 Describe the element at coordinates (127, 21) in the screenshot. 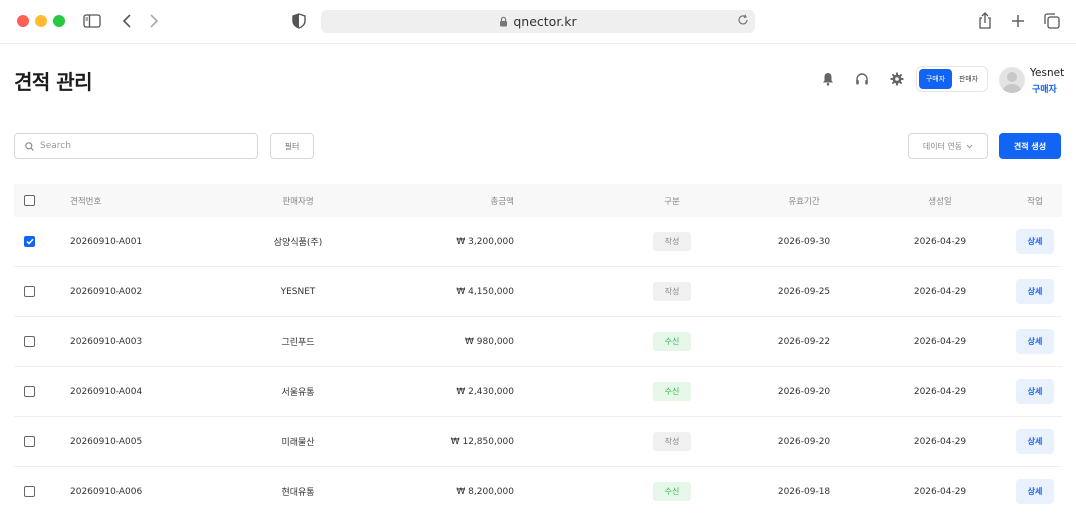

I see `chevron-left-icon` at that location.